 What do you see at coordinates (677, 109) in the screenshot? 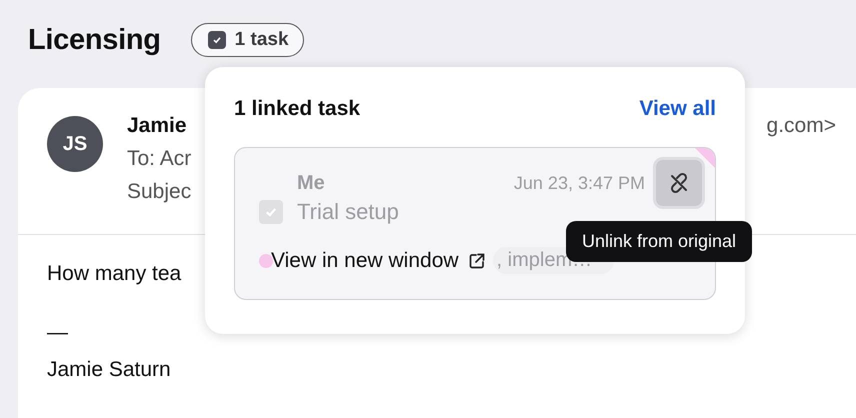
I see `view-all-link: View all` at bounding box center [677, 109].